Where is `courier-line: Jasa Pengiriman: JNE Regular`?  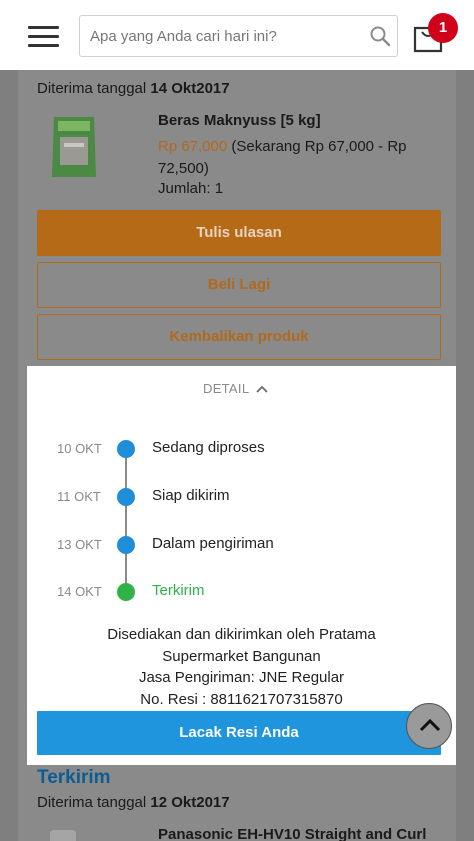 courier-line: Jasa Pengiriman: JNE Regular is located at coordinates (241, 677).